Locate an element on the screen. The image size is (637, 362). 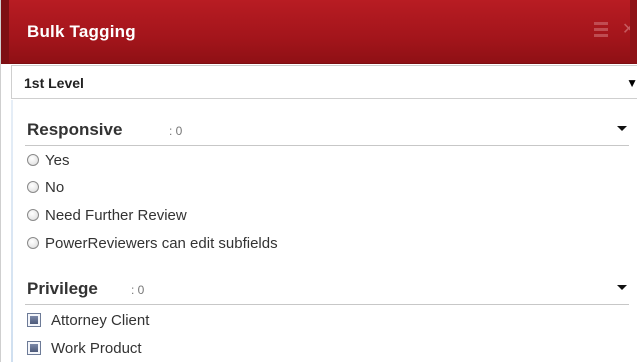
option-label: Work Product is located at coordinates (96, 348).